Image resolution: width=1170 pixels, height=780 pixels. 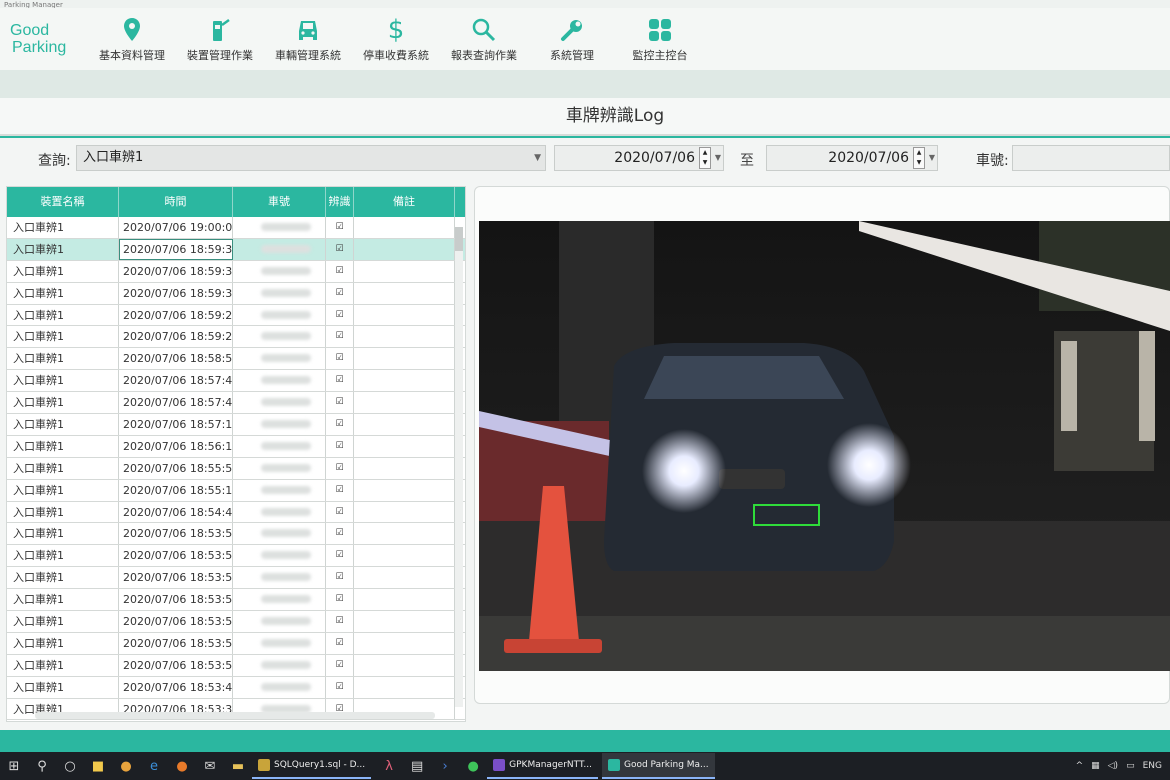 I want to click on lambda-icon: λ, so click(x=389, y=766).